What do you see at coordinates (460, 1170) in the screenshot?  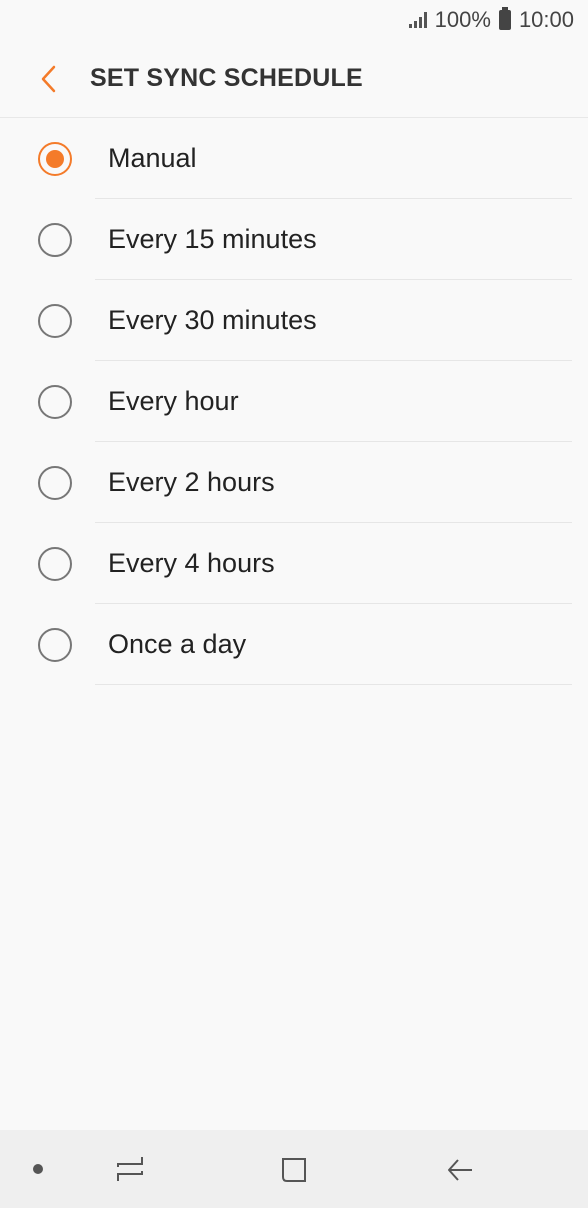 I see `back-arrow-icon` at bounding box center [460, 1170].